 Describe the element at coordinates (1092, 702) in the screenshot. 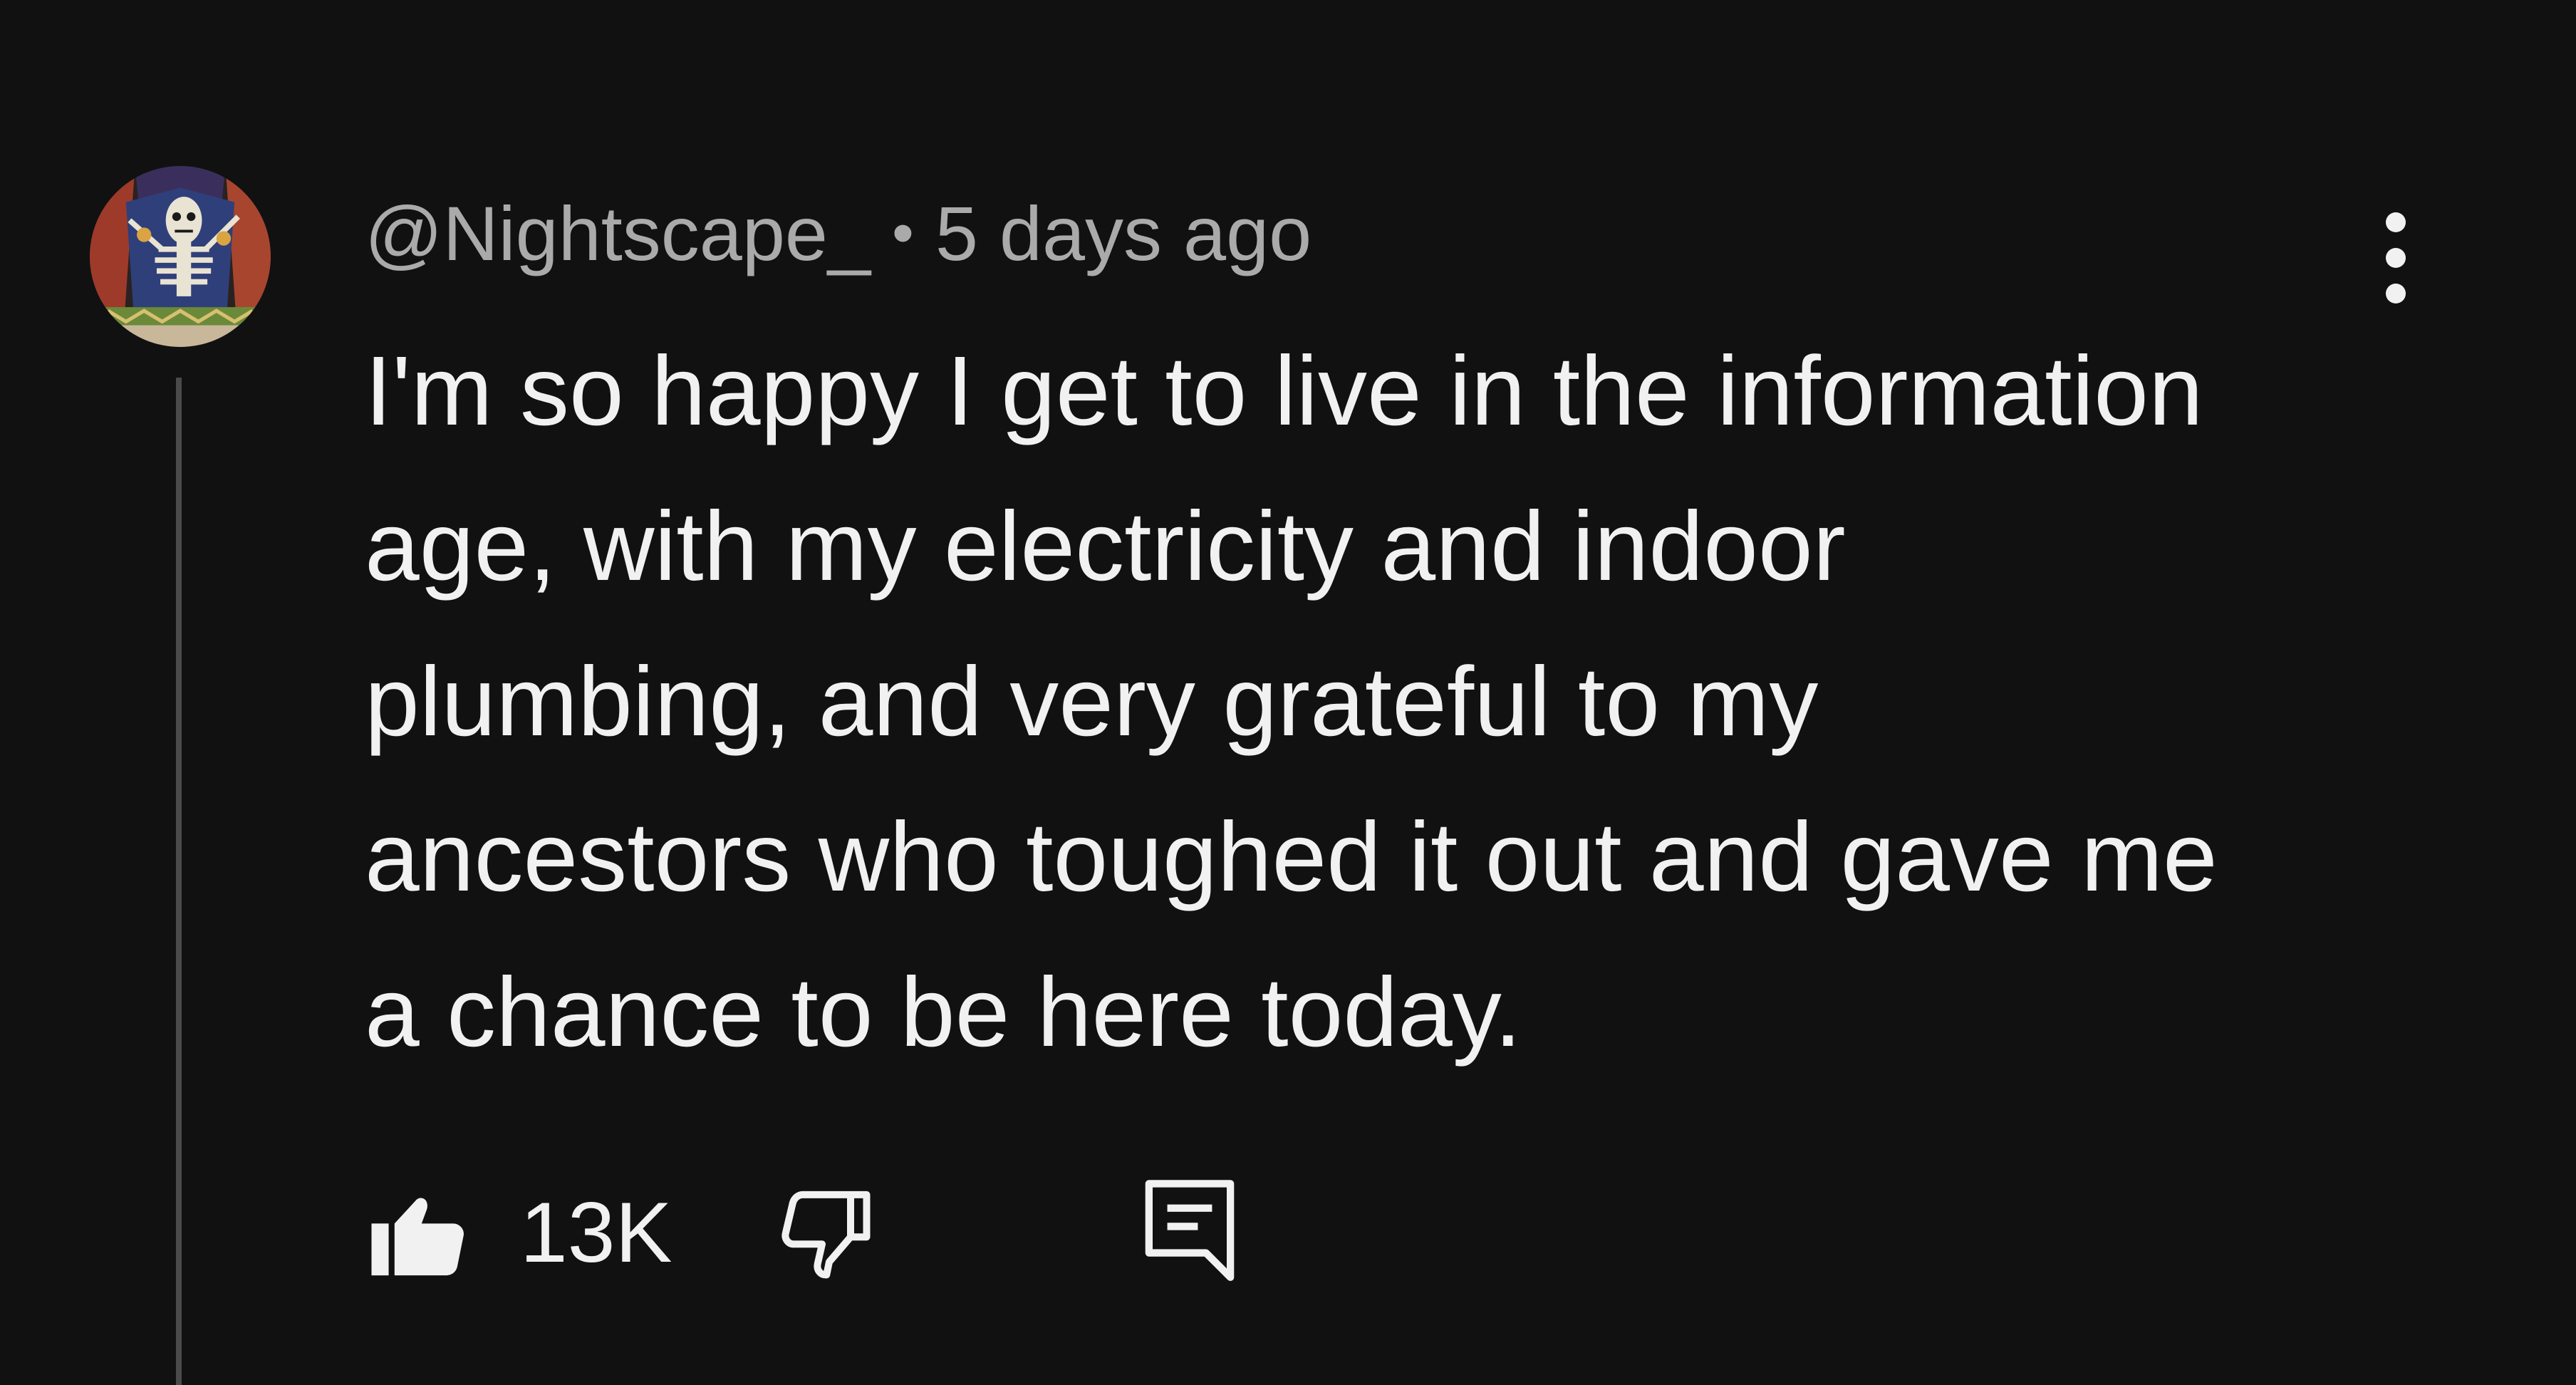

I see `comment-line: plumbing, and very grateful to my` at that location.